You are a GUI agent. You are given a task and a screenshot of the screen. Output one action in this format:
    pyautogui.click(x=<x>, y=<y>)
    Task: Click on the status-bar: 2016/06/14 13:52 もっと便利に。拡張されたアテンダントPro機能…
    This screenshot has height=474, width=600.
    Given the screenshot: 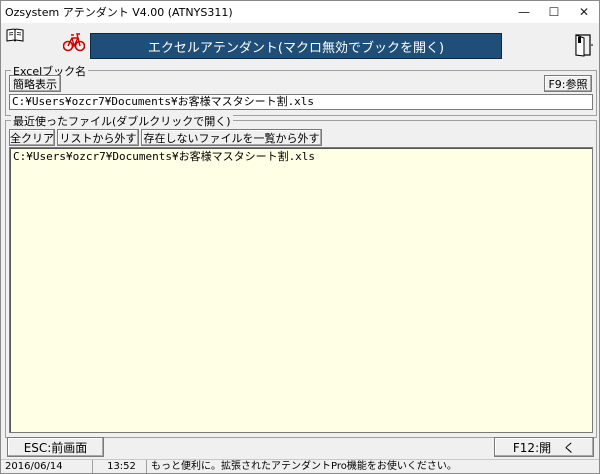 What is the action you would take?
    pyautogui.click(x=300, y=466)
    